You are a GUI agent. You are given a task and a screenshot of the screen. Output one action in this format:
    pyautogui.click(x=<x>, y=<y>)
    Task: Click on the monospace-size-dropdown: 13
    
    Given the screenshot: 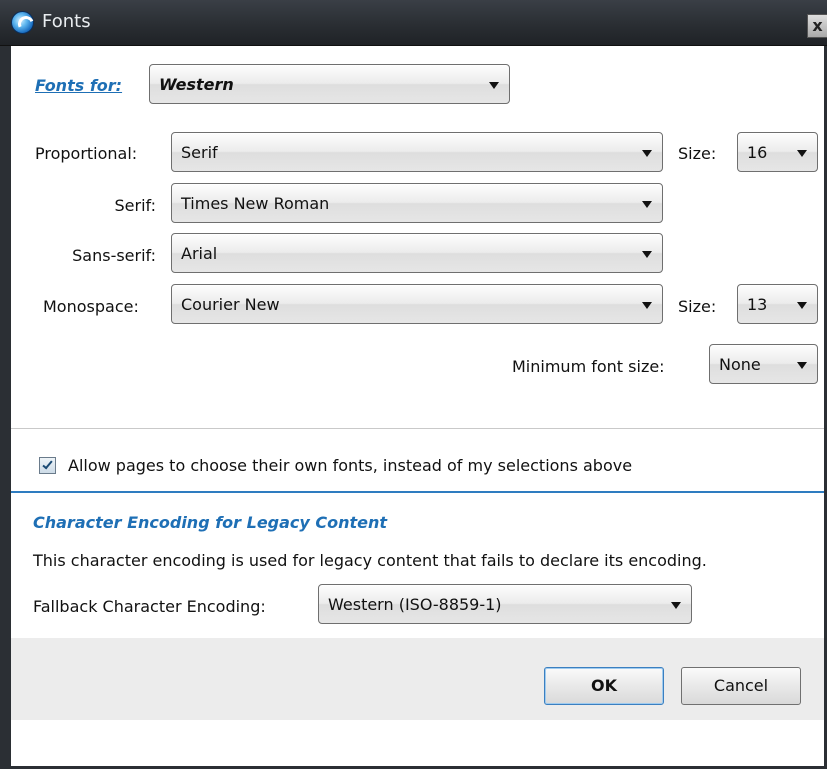 What is the action you would take?
    pyautogui.click(x=777, y=304)
    